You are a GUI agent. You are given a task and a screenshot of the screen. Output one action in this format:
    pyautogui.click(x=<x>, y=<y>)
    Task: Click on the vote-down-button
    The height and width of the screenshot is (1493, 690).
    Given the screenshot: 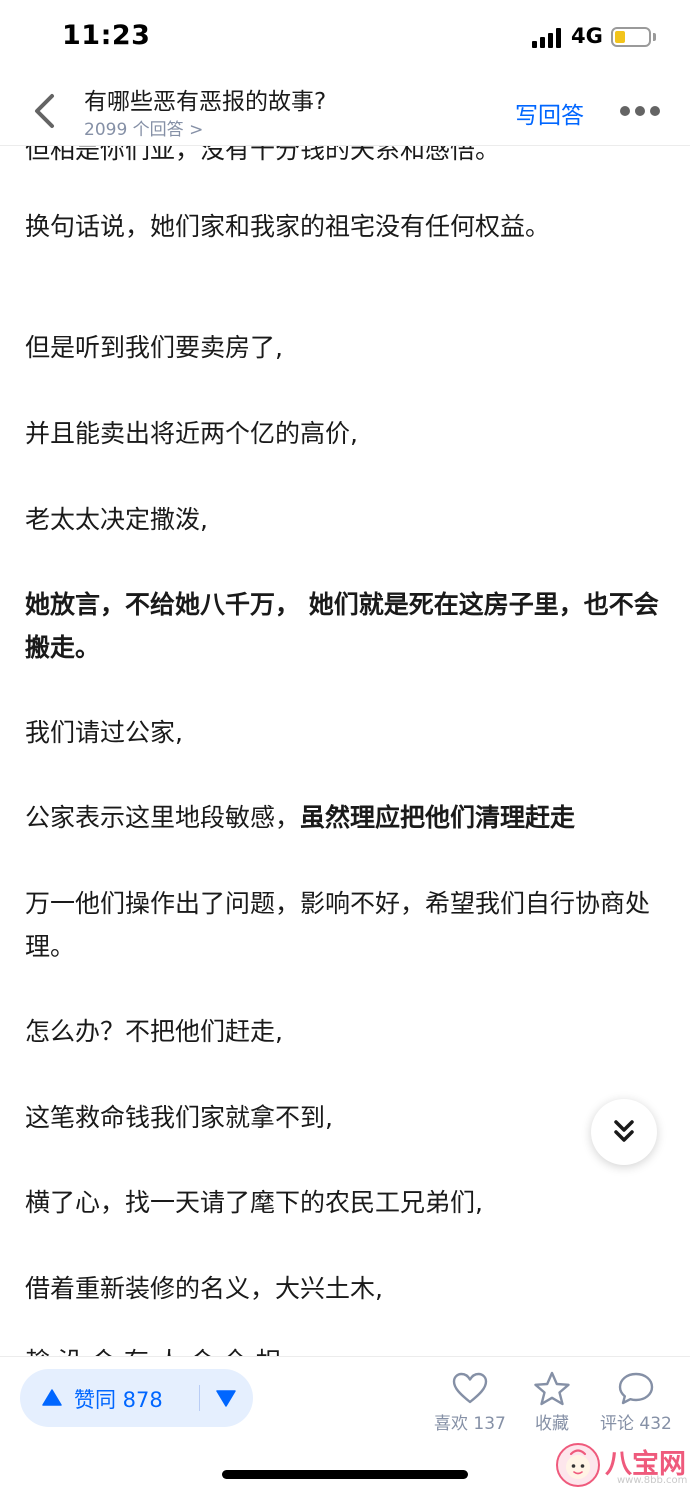 What is the action you would take?
    pyautogui.click(x=226, y=1398)
    